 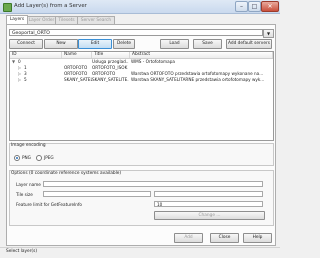 I want to click on delete-button: Delete, so click(x=124, y=44).